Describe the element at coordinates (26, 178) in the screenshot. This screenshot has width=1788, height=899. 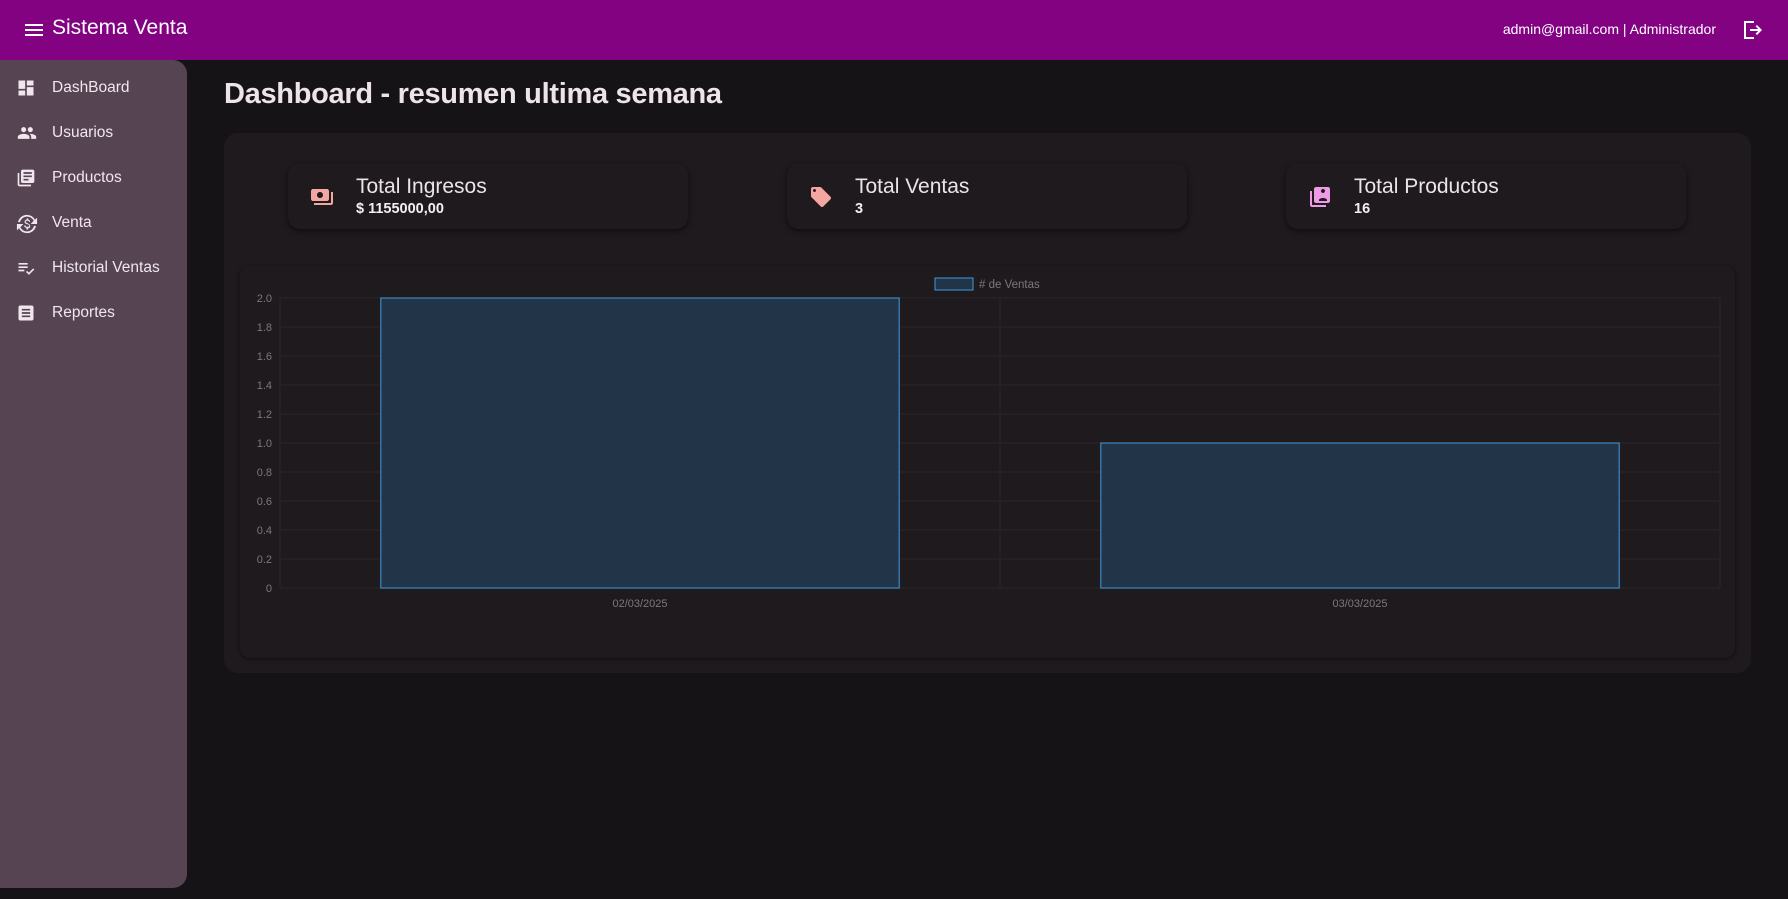
I see `products-icon` at that location.